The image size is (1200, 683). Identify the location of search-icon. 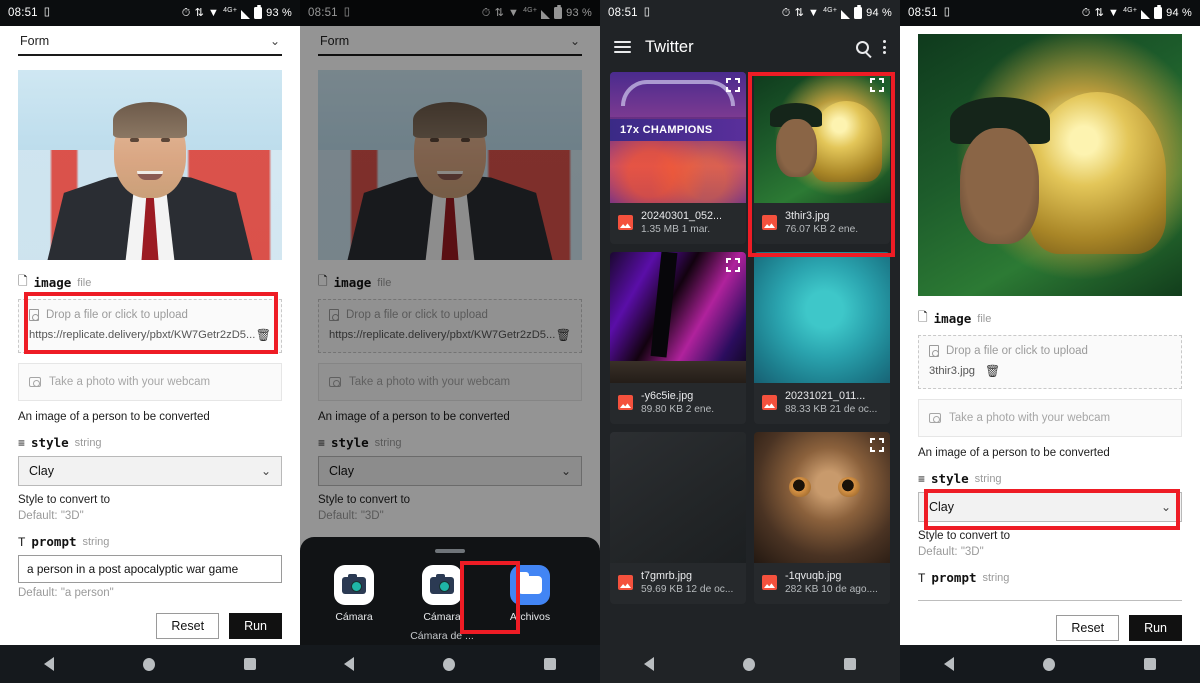
(862, 47).